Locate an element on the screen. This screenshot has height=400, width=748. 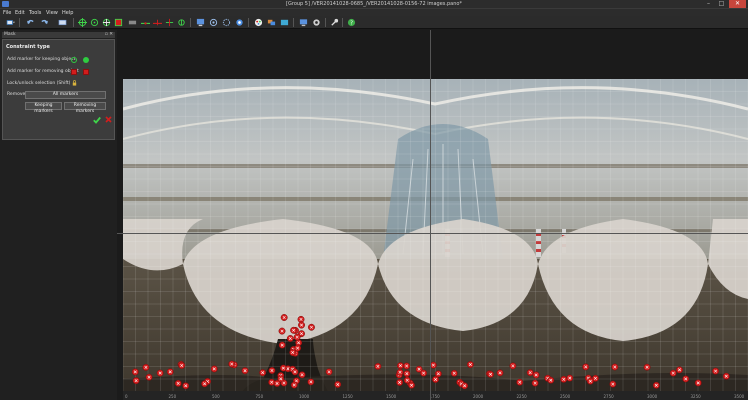
ok-check-icon is located at coordinates (97, 120).